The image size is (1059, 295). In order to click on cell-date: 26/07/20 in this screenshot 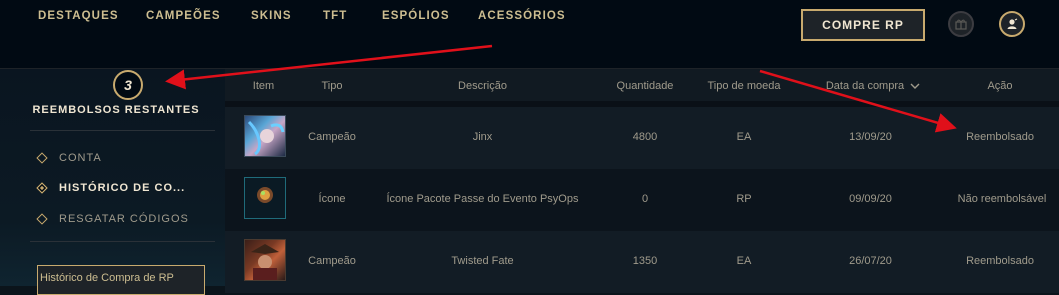, I will do `click(870, 261)`.